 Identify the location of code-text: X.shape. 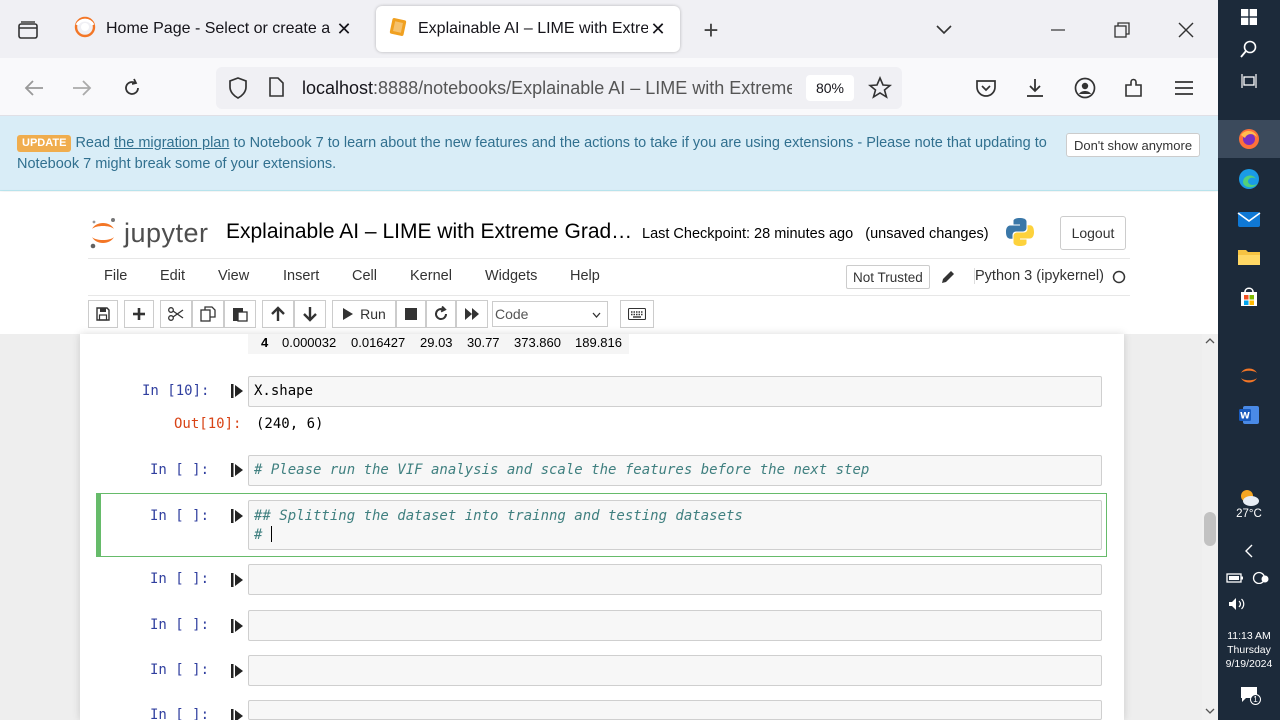
(284, 391).